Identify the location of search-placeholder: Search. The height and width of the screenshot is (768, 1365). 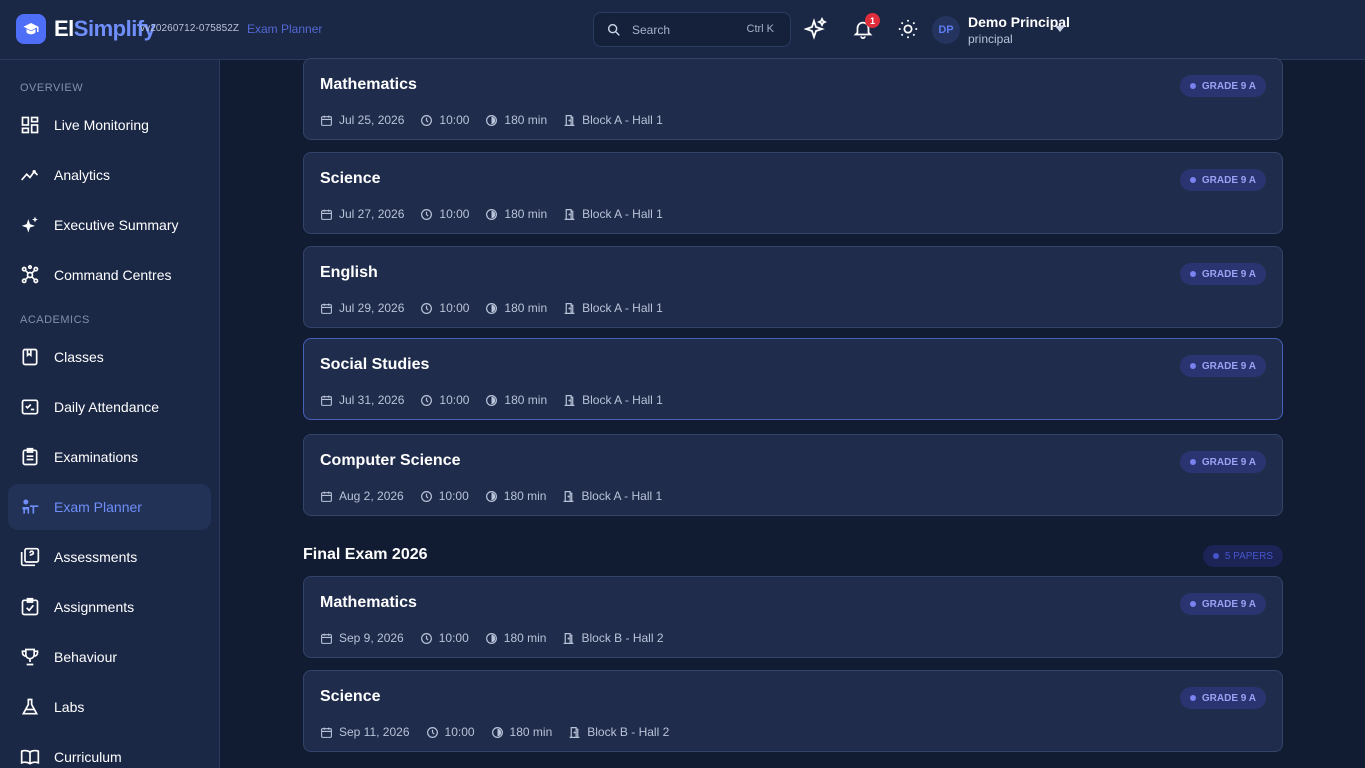
(651, 30).